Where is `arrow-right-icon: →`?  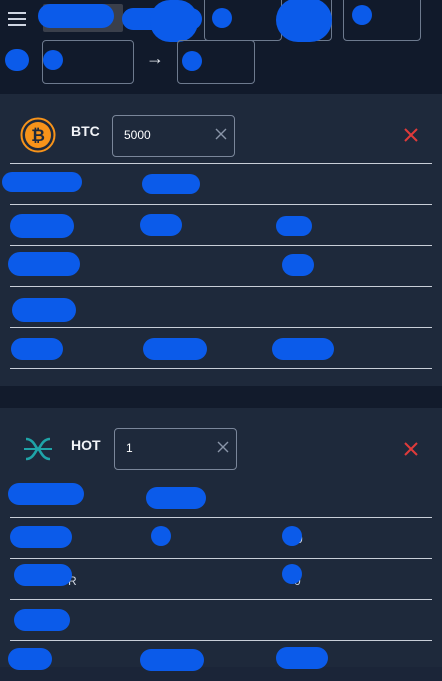
arrow-right-icon: → is located at coordinates (155, 58).